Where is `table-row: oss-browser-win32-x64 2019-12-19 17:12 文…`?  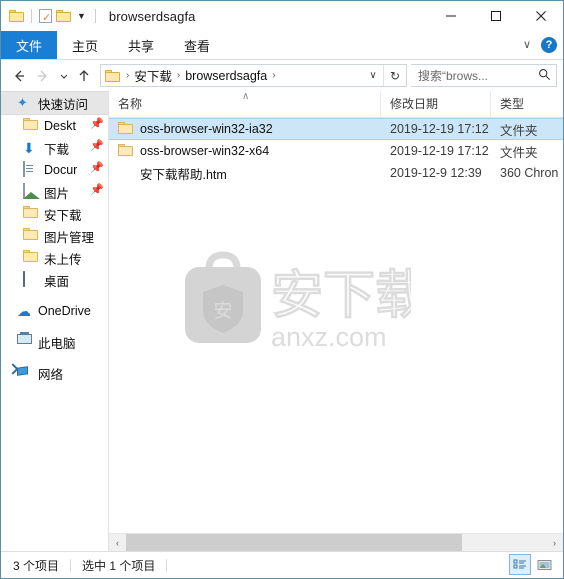
table-row: oss-browser-win32-x64 2019-12-19 17:12 文… is located at coordinates (336, 151).